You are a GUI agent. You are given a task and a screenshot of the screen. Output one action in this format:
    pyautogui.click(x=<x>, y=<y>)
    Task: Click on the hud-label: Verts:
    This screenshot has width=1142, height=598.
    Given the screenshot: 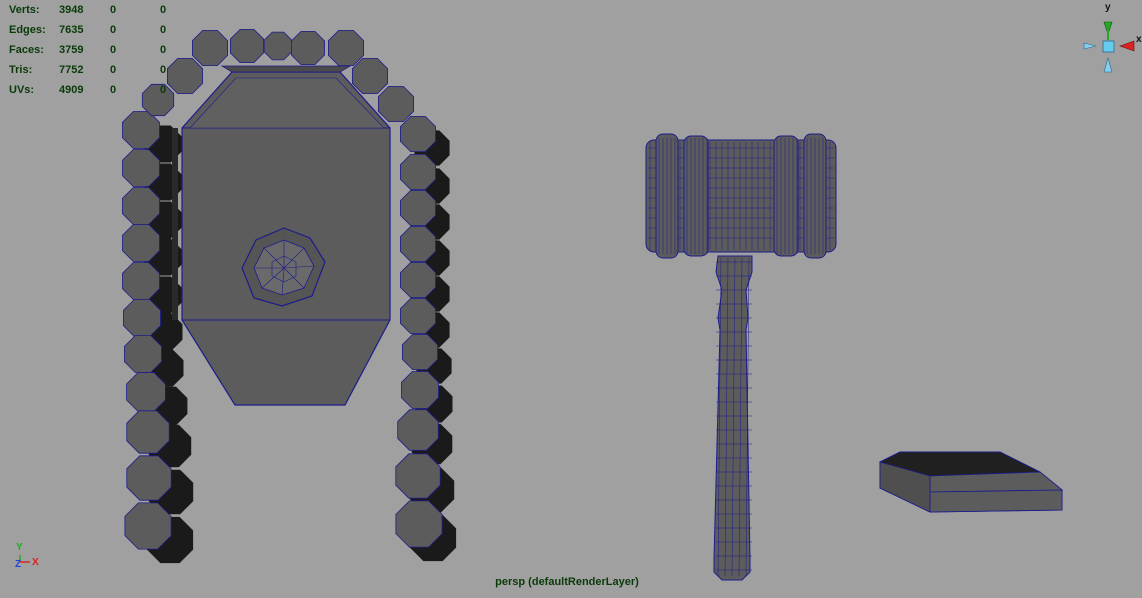 What is the action you would take?
    pyautogui.click(x=24, y=10)
    